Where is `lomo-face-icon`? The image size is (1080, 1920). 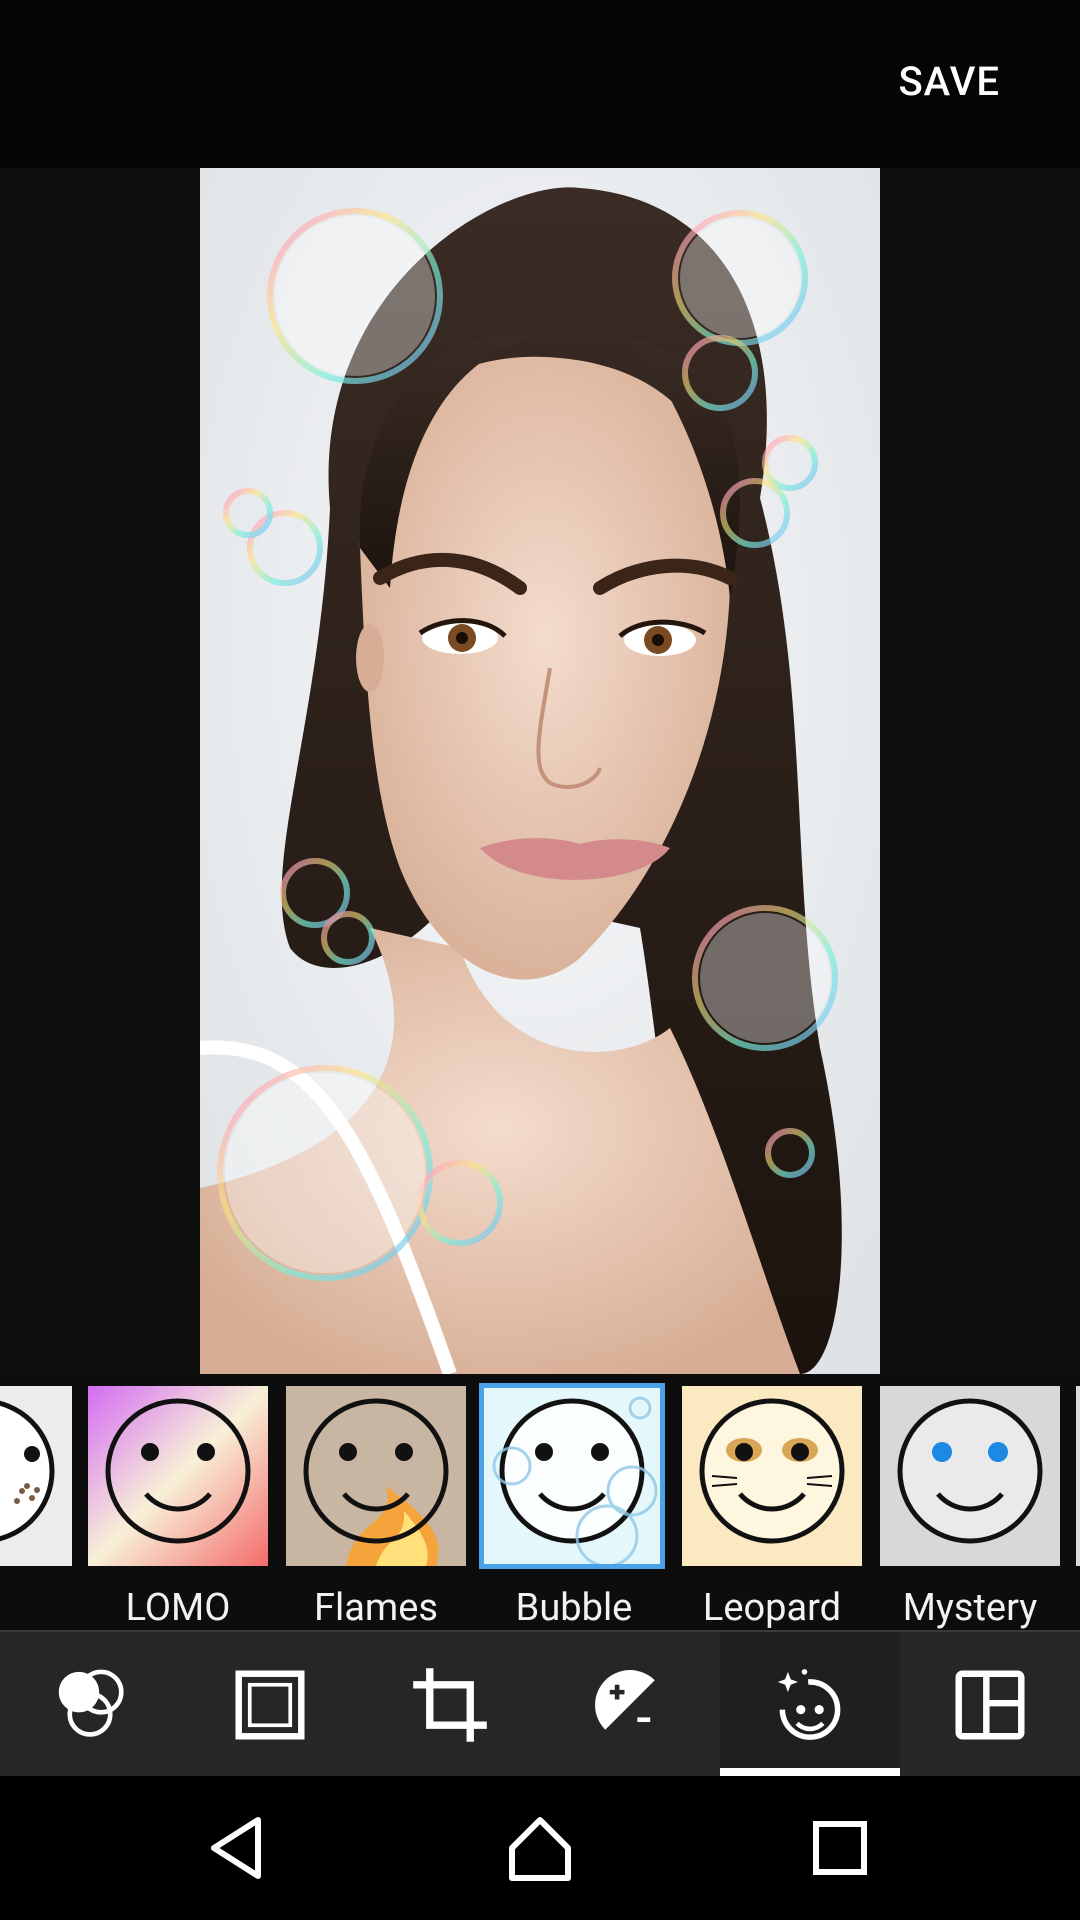 lomo-face-icon is located at coordinates (178, 1476).